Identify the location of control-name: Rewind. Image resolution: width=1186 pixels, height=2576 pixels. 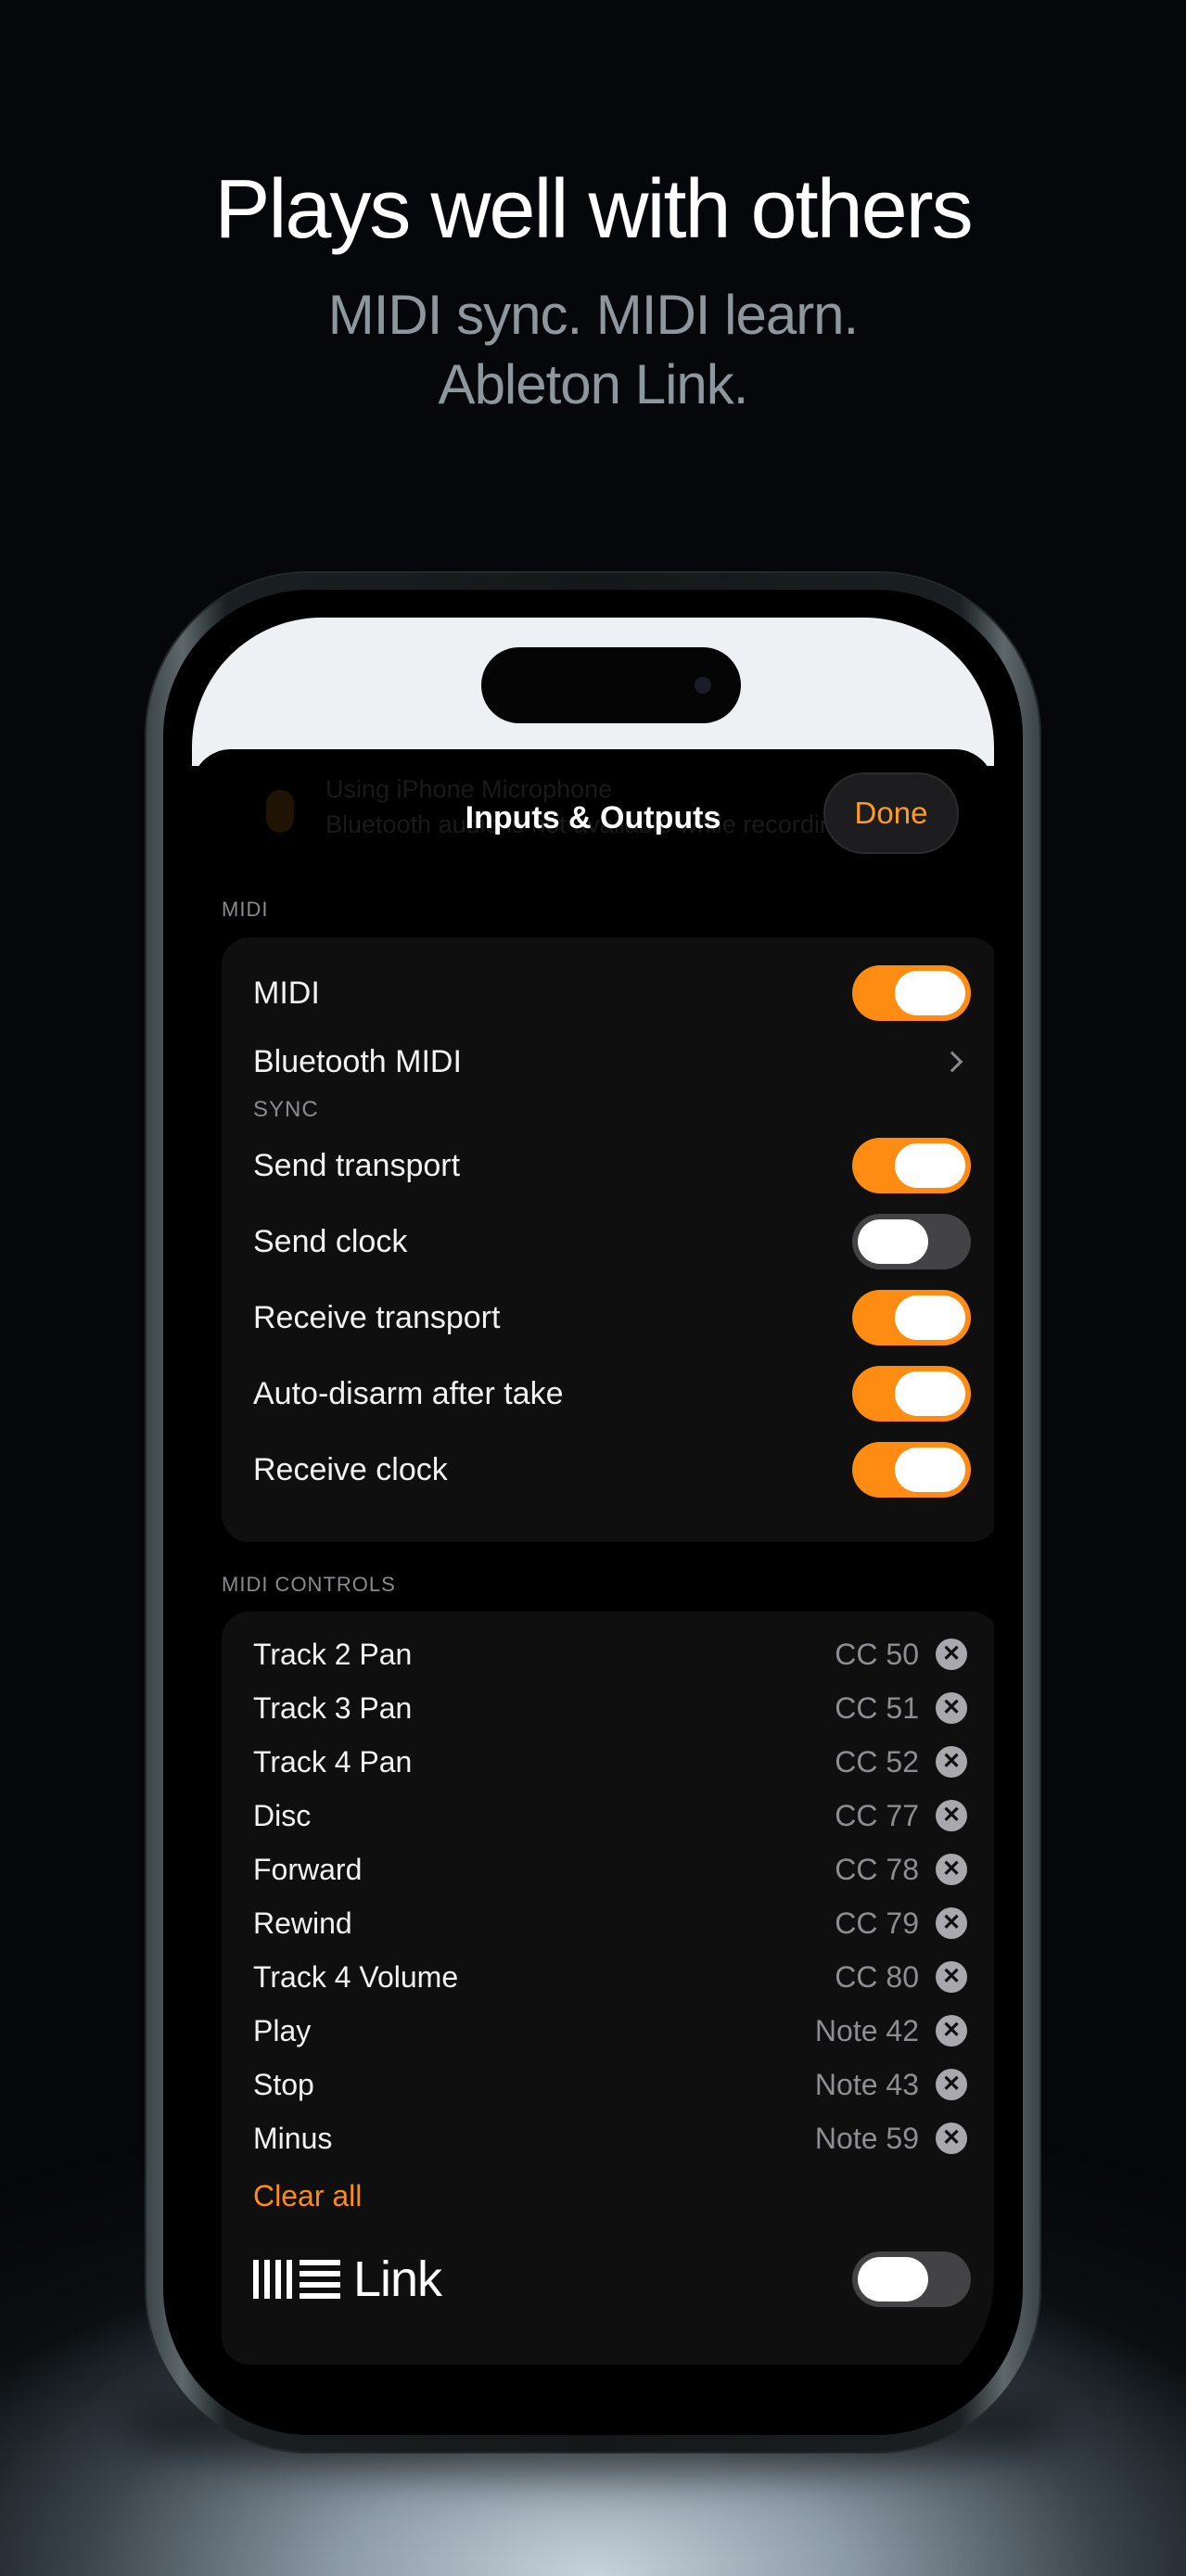
(302, 1923).